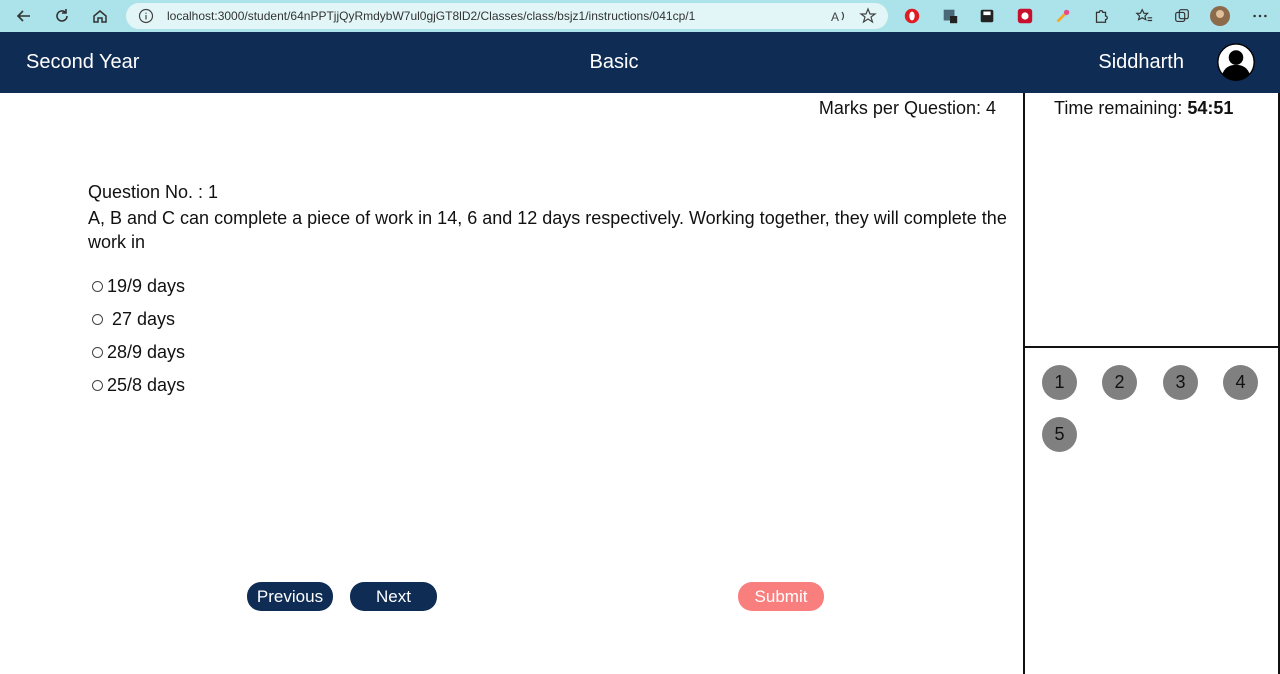 The height and width of the screenshot is (674, 1280). I want to click on test-name: Basic, so click(614, 62).